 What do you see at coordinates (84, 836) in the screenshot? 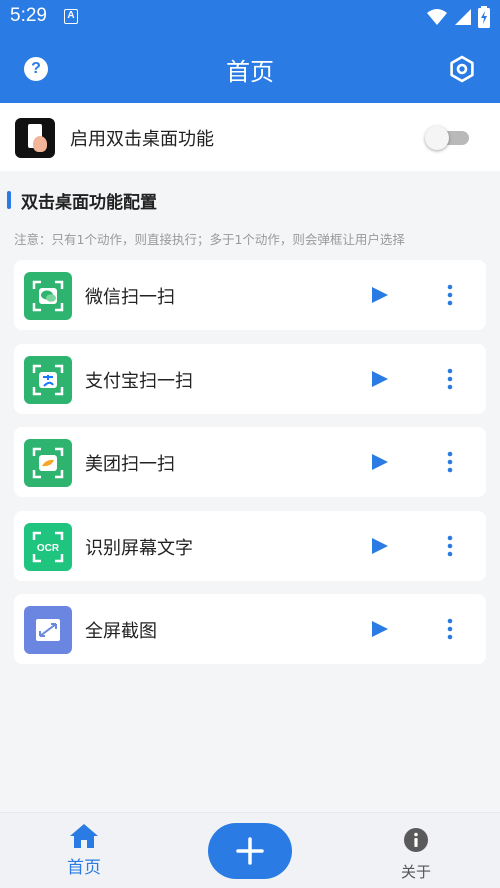
I see `home-icon` at bounding box center [84, 836].